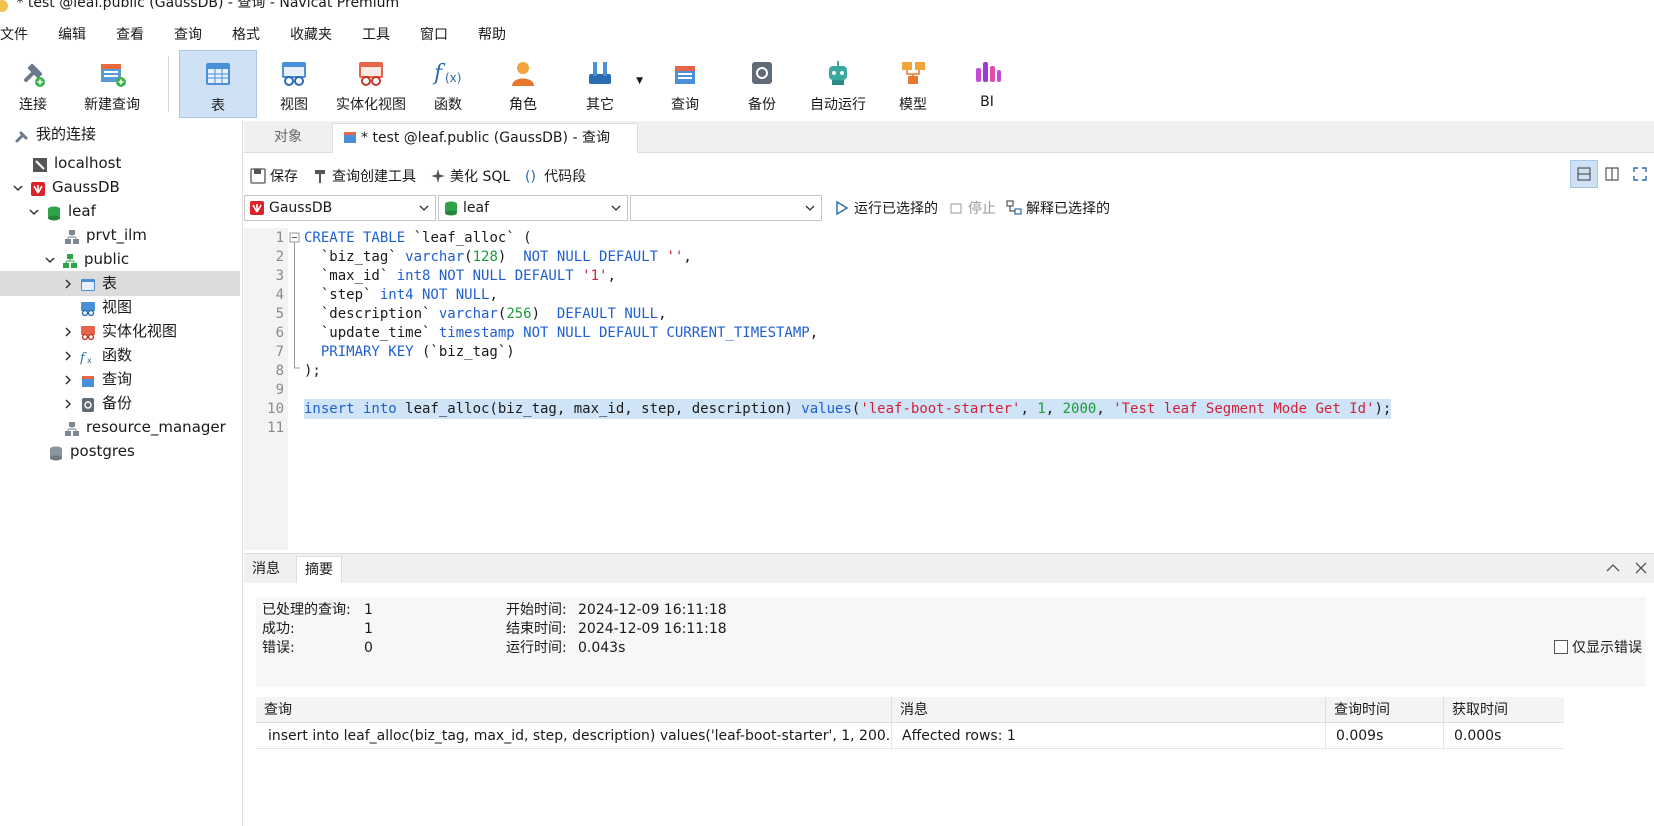 Image resolution: width=1654 pixels, height=826 pixels. Describe the element at coordinates (448, 73) in the screenshot. I see `function-icon: f (x)` at that location.